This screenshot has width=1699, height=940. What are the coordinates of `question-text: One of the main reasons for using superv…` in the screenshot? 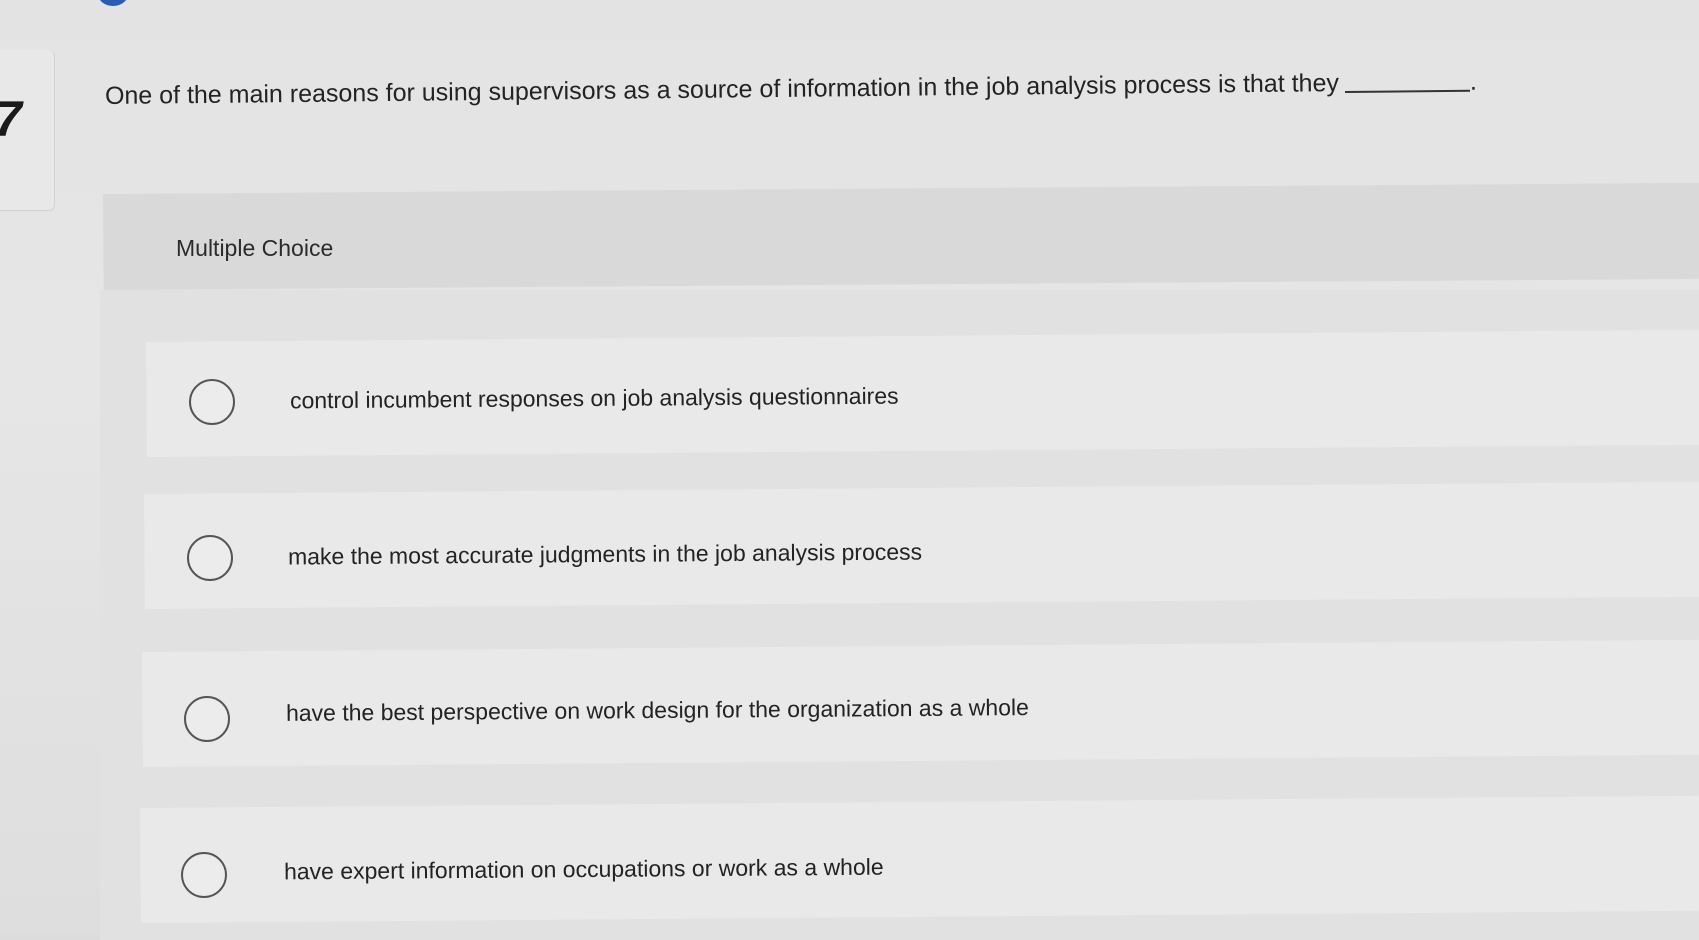 It's located at (722, 89).